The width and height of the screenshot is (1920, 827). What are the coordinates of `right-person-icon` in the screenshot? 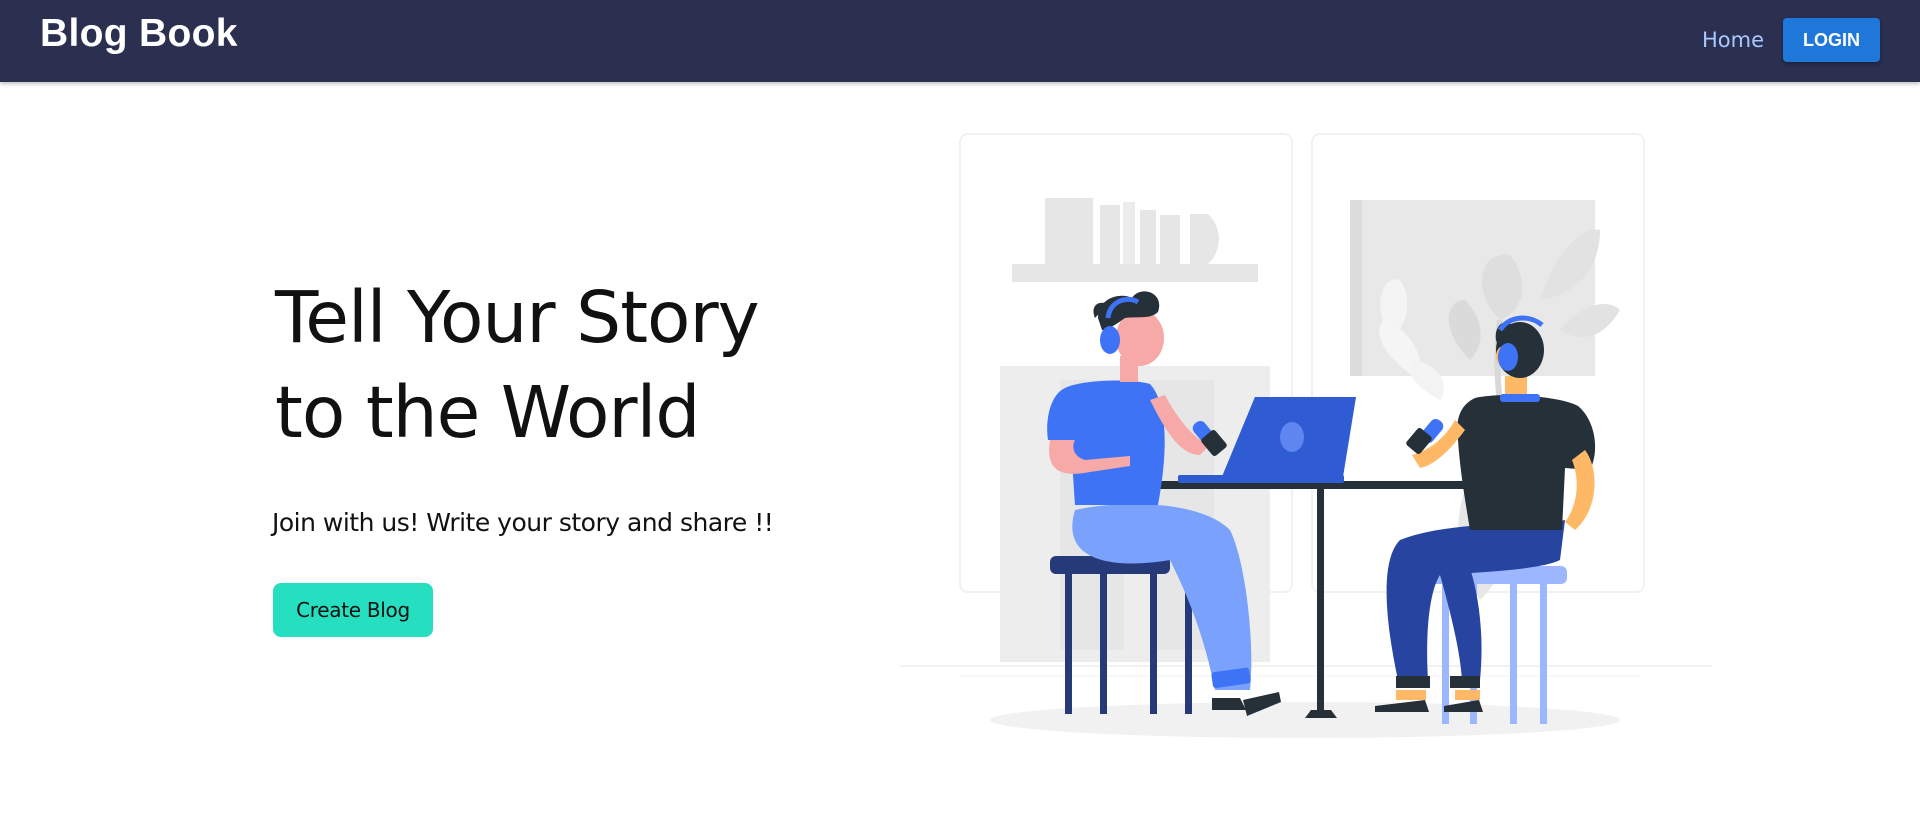 It's located at (1485, 519).